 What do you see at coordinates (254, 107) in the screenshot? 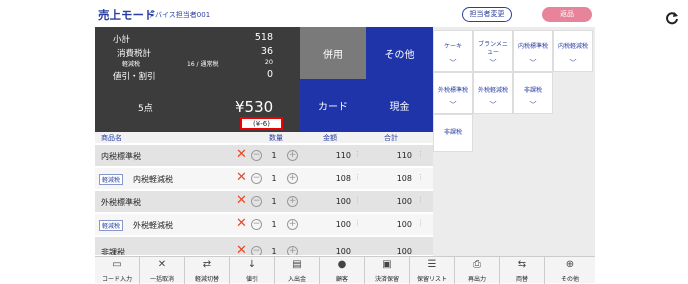
I see `total-amount: ¥530` at bounding box center [254, 107].